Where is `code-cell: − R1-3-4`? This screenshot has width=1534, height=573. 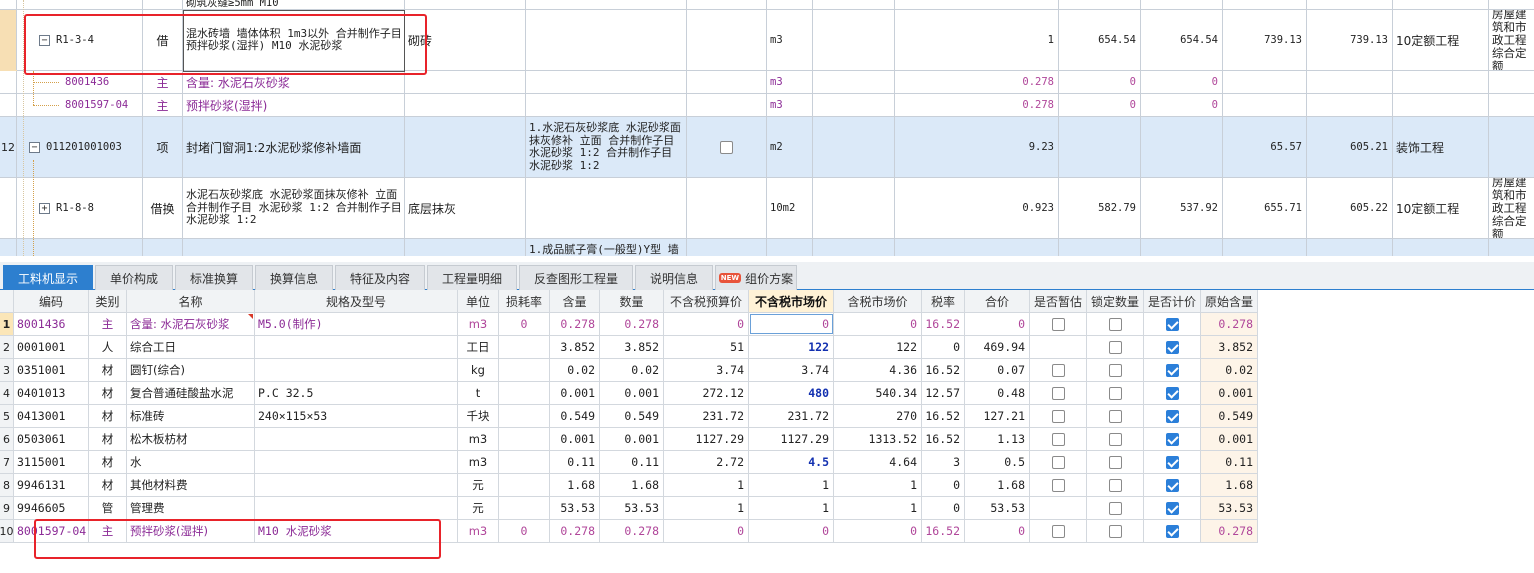
code-cell: − R1-3-4 is located at coordinates (80, 40).